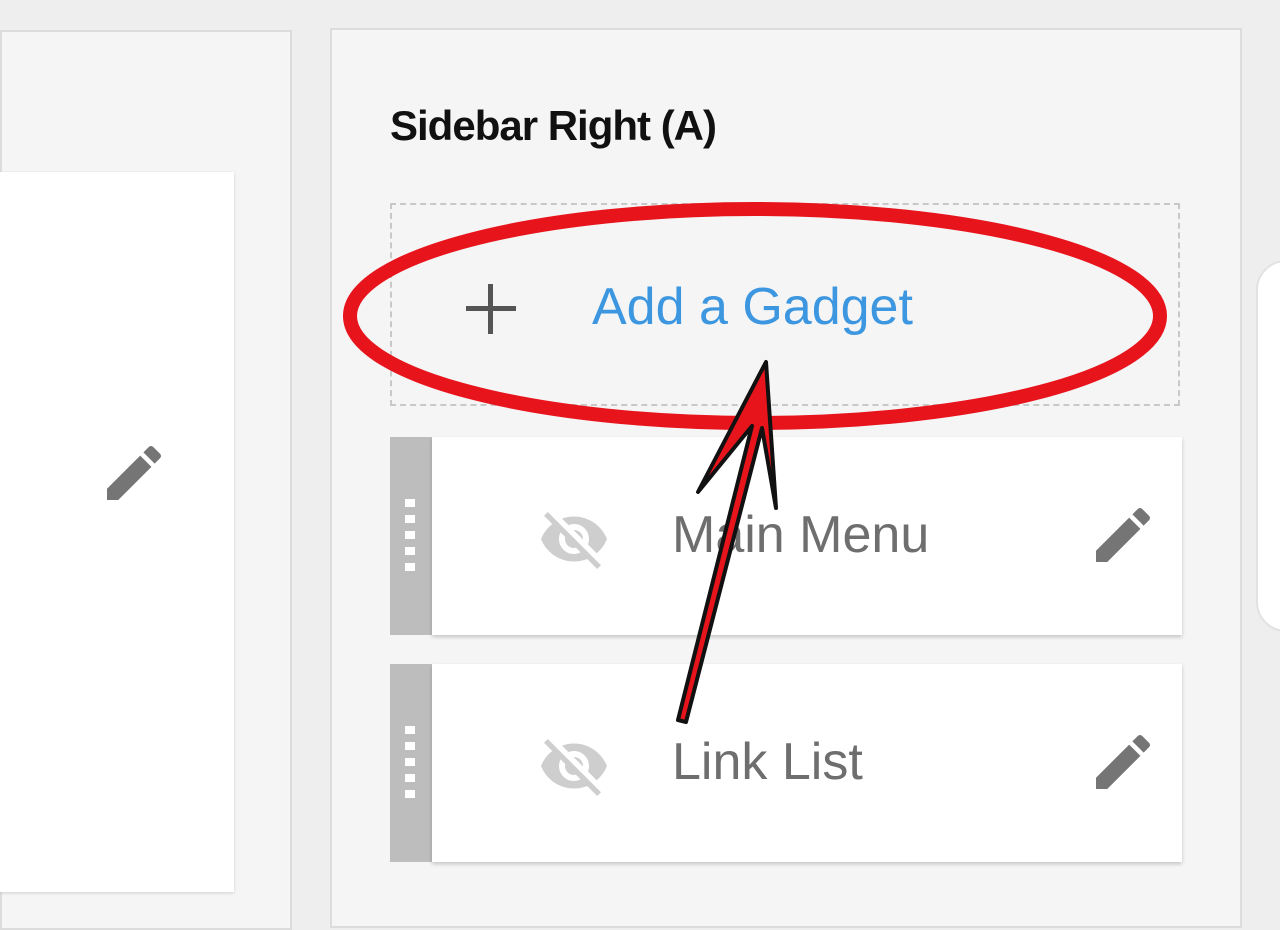 This screenshot has height=930, width=1280. Describe the element at coordinates (752, 307) in the screenshot. I see `add-gadget-link: Add a Gadget` at that location.